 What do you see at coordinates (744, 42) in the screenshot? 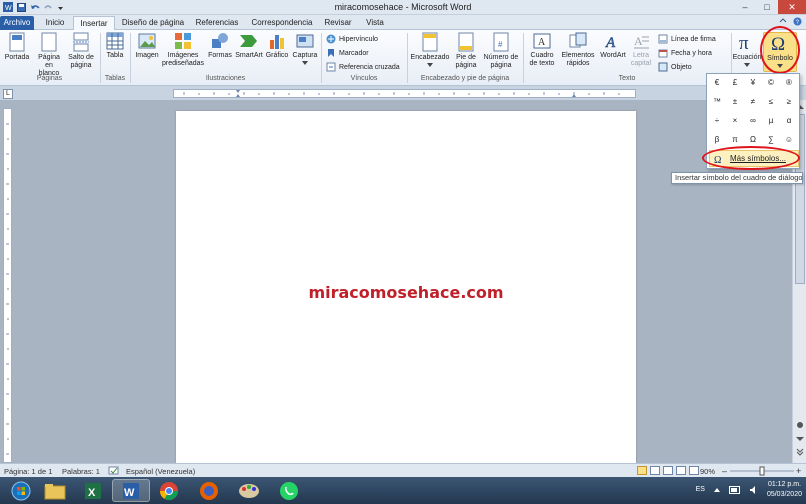
I see `pi-icon: π` at bounding box center [744, 42].